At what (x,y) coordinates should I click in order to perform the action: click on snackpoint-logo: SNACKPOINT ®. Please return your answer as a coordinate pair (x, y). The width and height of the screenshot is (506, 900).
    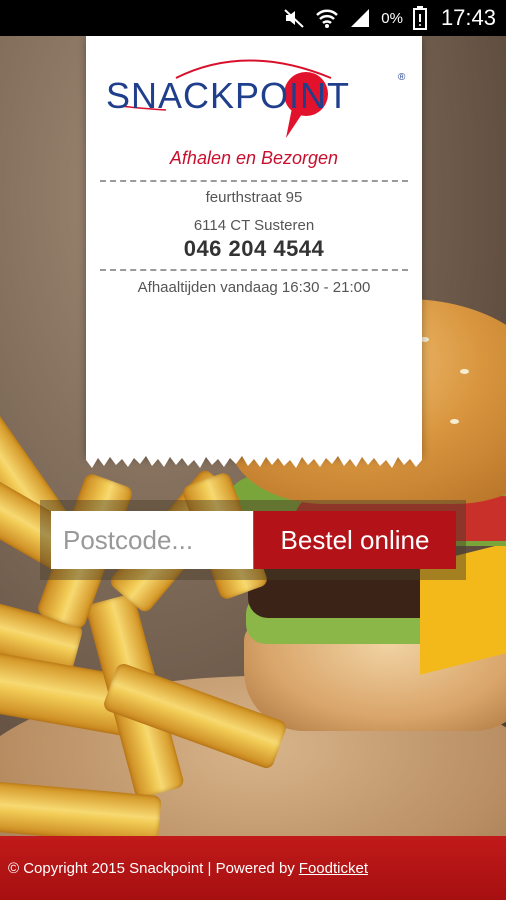
    Looking at the image, I should click on (256, 98).